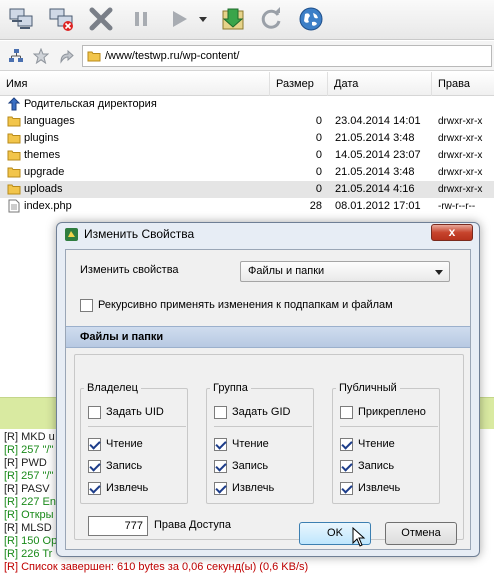  Describe the element at coordinates (124, 466) in the screenshot. I see `owner-write-label: Запись` at that location.